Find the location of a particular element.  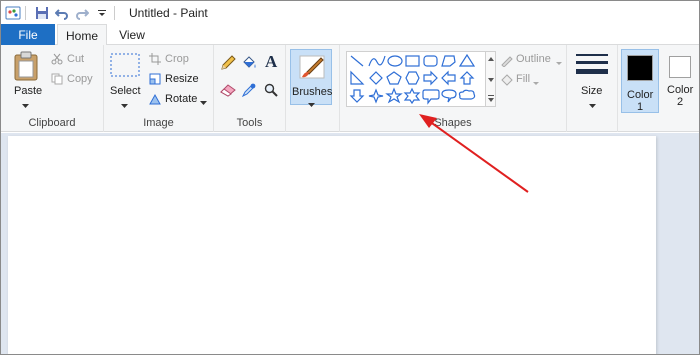

outline-dropdown-icon is located at coordinates (559, 63).